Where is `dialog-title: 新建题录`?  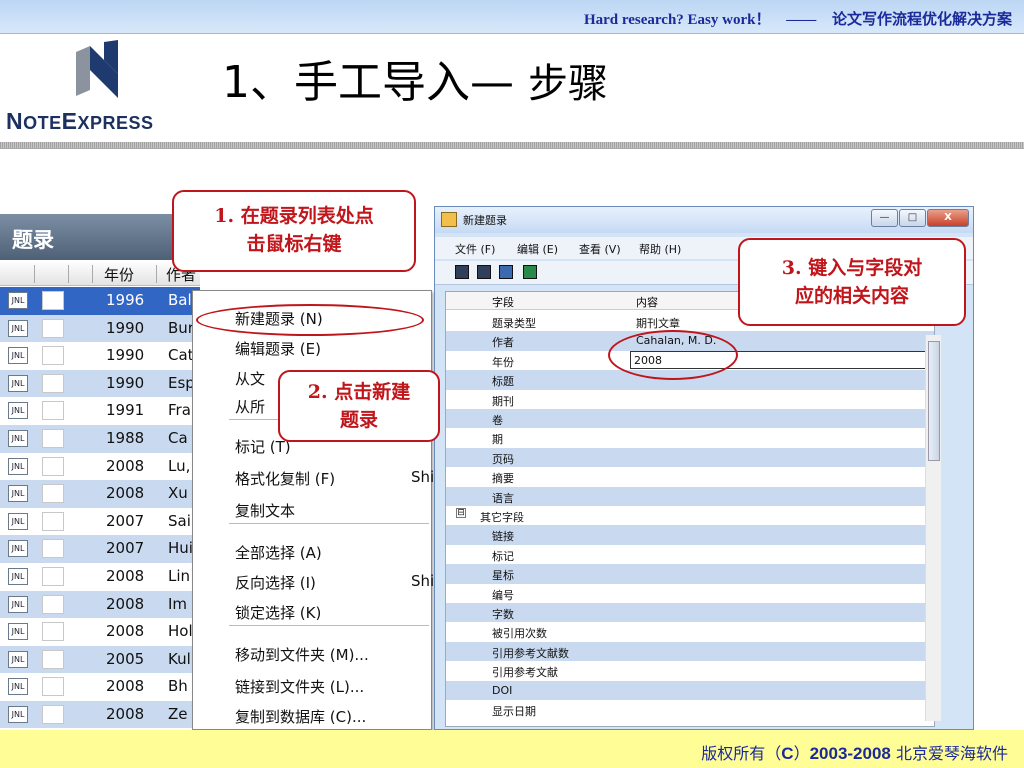
dialog-title: 新建题录 is located at coordinates (485, 220).